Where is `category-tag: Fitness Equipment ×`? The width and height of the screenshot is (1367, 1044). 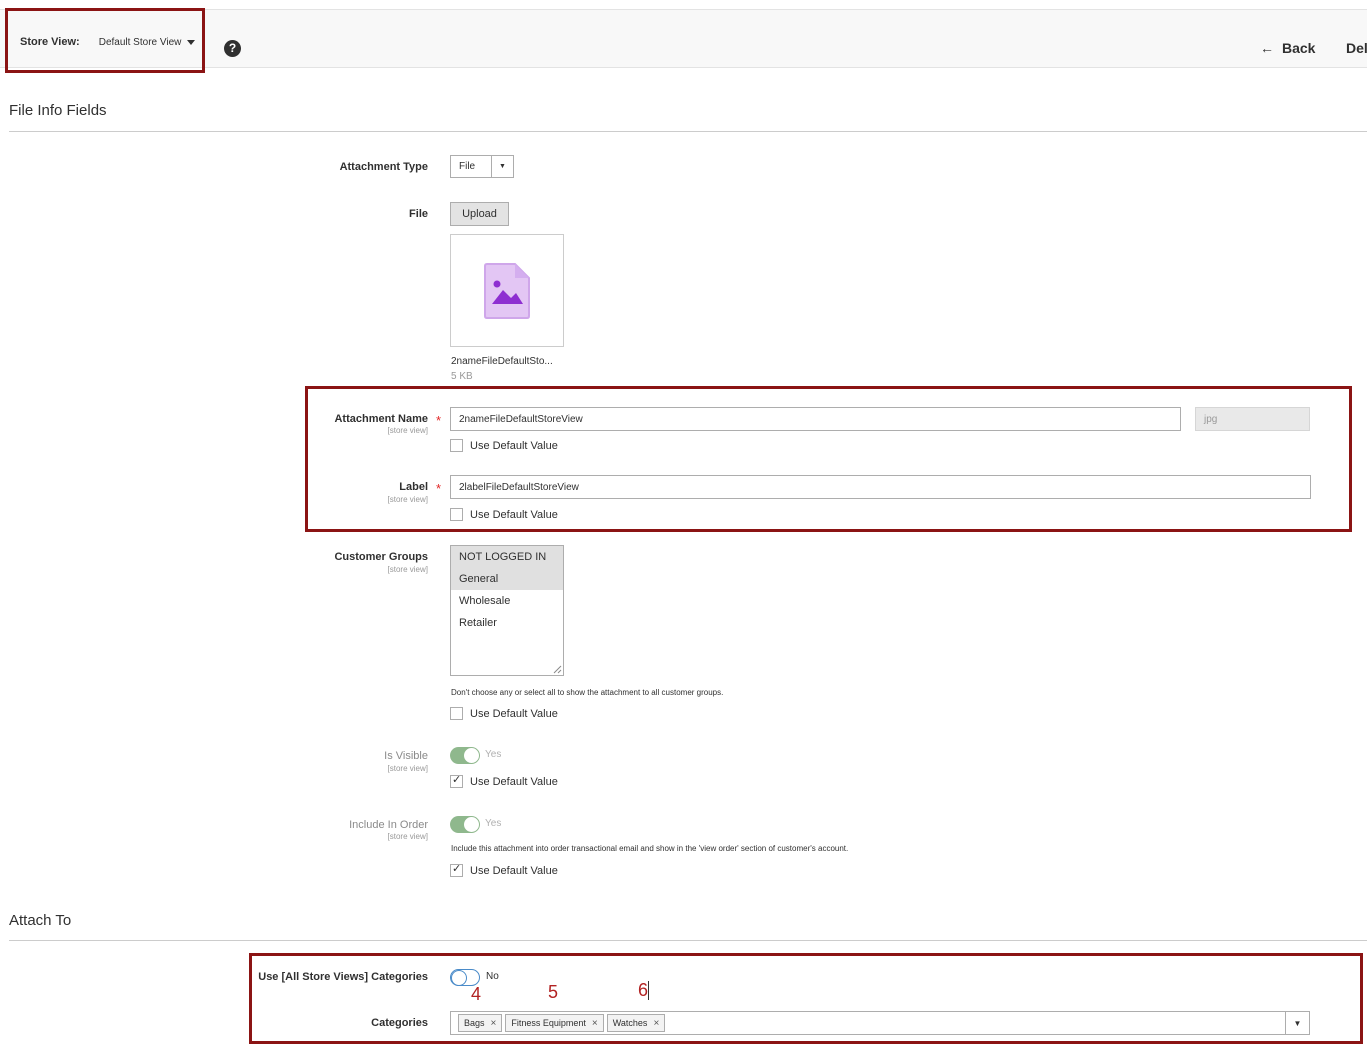
category-tag: Fitness Equipment × is located at coordinates (554, 1023).